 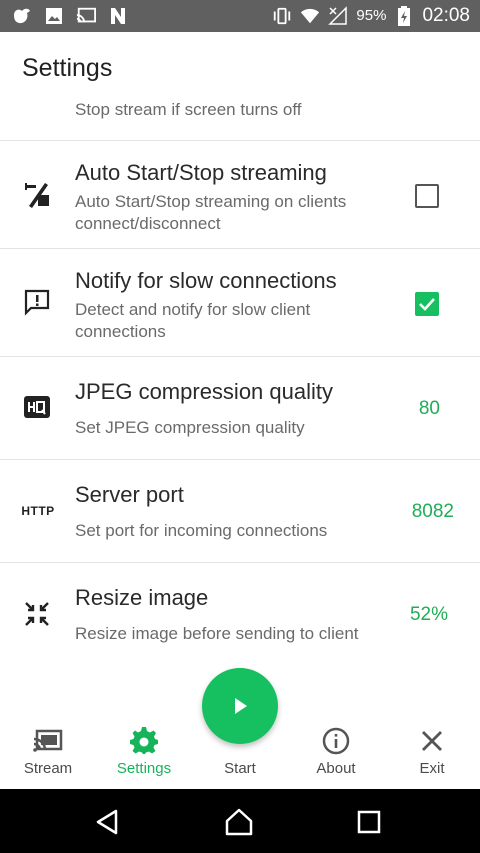 What do you see at coordinates (204, 391) in the screenshot?
I see `setting-title: JPEG compression quality` at bounding box center [204, 391].